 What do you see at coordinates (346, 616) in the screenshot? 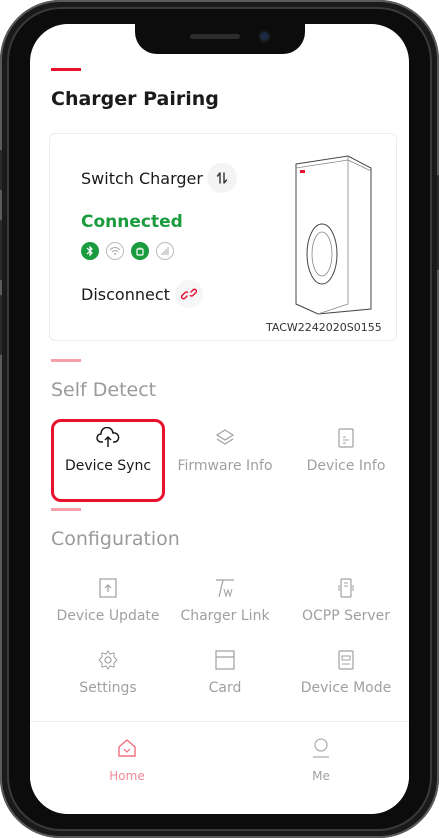
I see `ocpp-server-label: OCPP Server` at bounding box center [346, 616].